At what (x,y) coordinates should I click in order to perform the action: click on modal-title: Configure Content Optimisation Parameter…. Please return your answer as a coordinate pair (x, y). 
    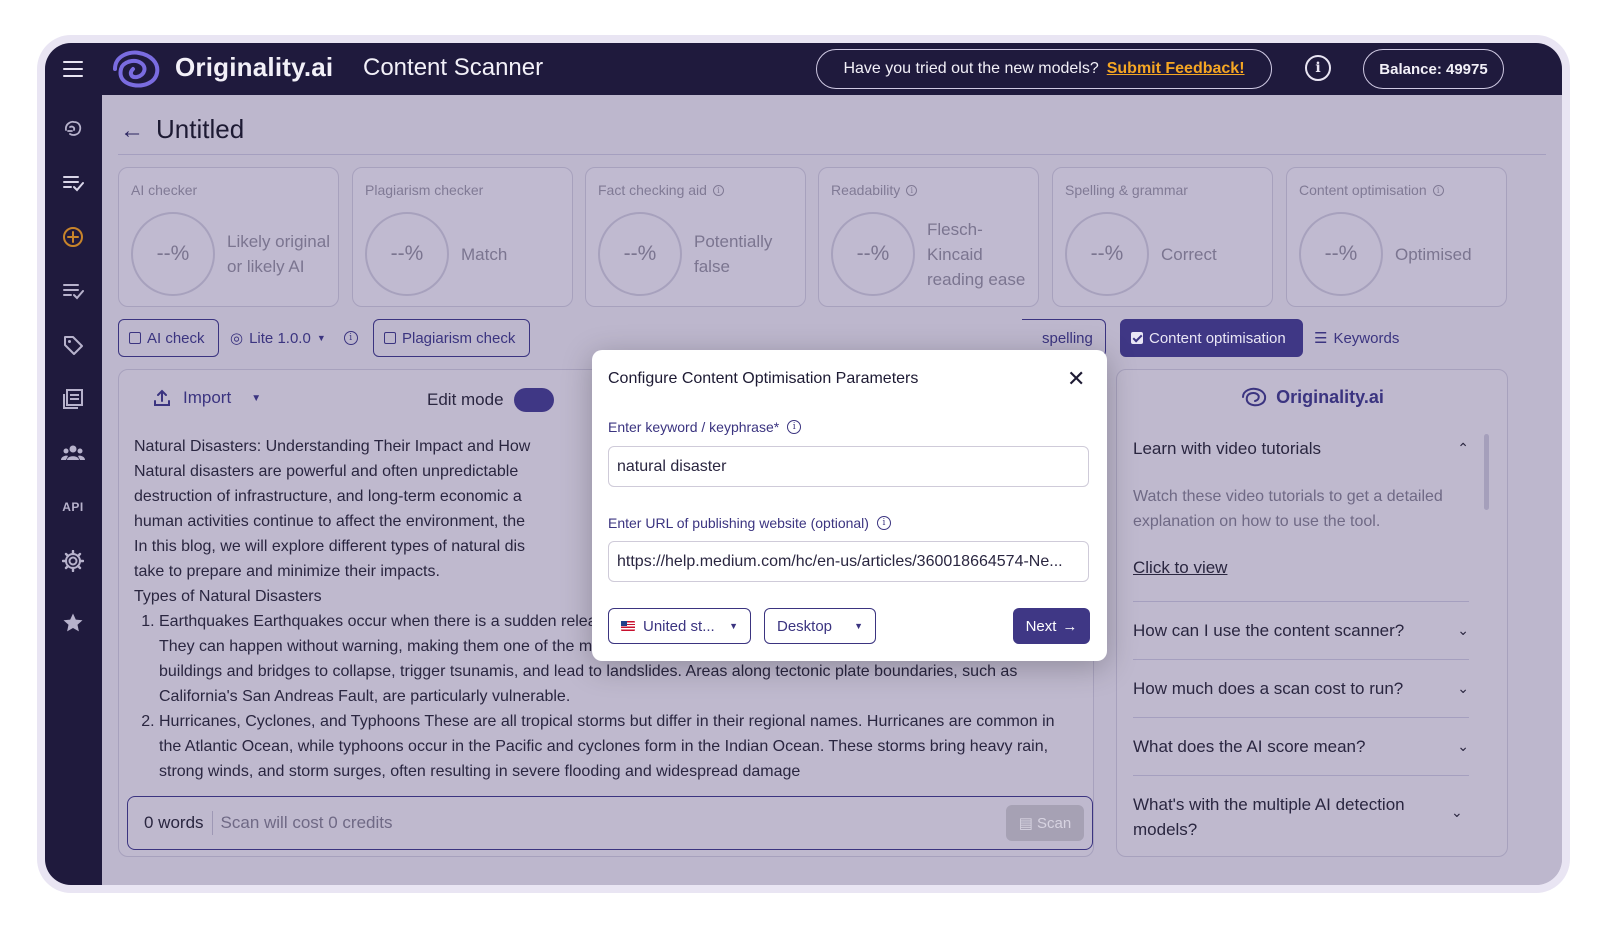
    Looking at the image, I should click on (763, 378).